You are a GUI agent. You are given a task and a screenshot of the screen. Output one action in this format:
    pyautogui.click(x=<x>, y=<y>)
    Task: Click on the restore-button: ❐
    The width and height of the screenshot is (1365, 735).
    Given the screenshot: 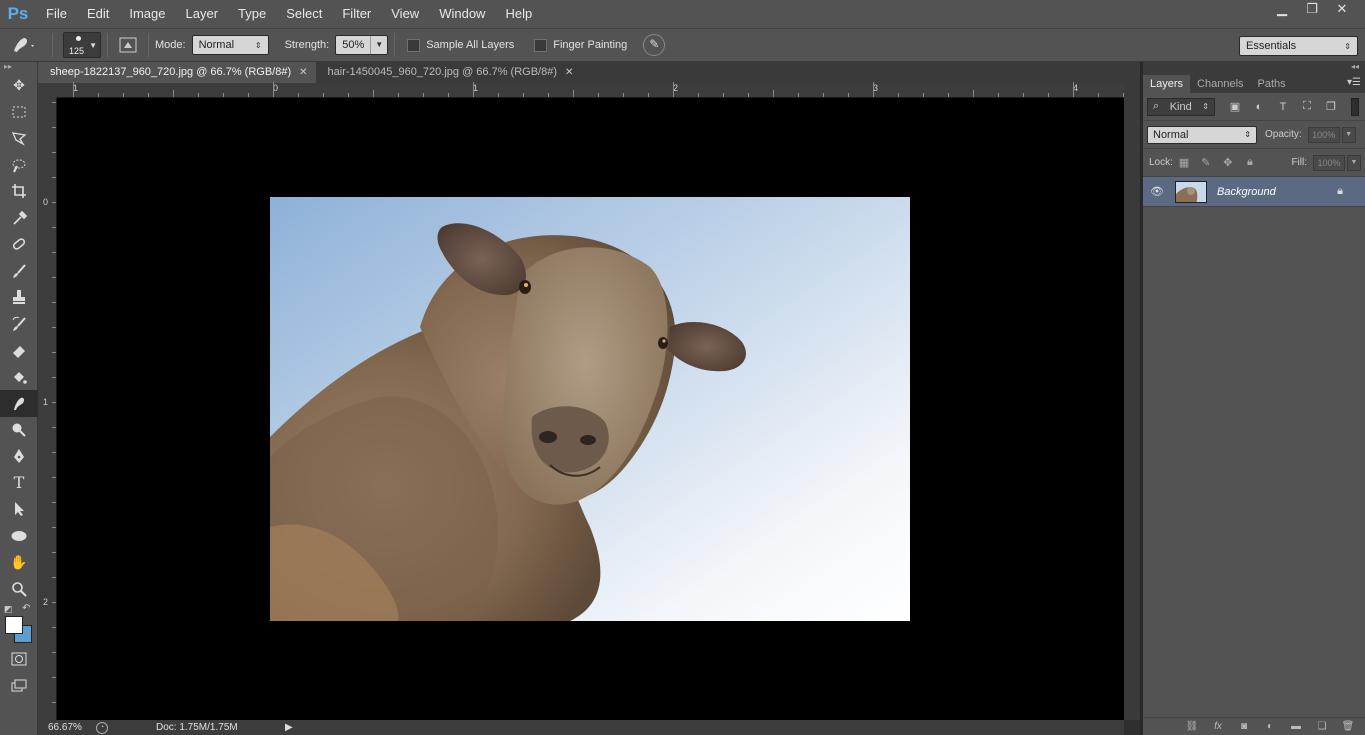 What is the action you would take?
    pyautogui.click(x=1312, y=10)
    